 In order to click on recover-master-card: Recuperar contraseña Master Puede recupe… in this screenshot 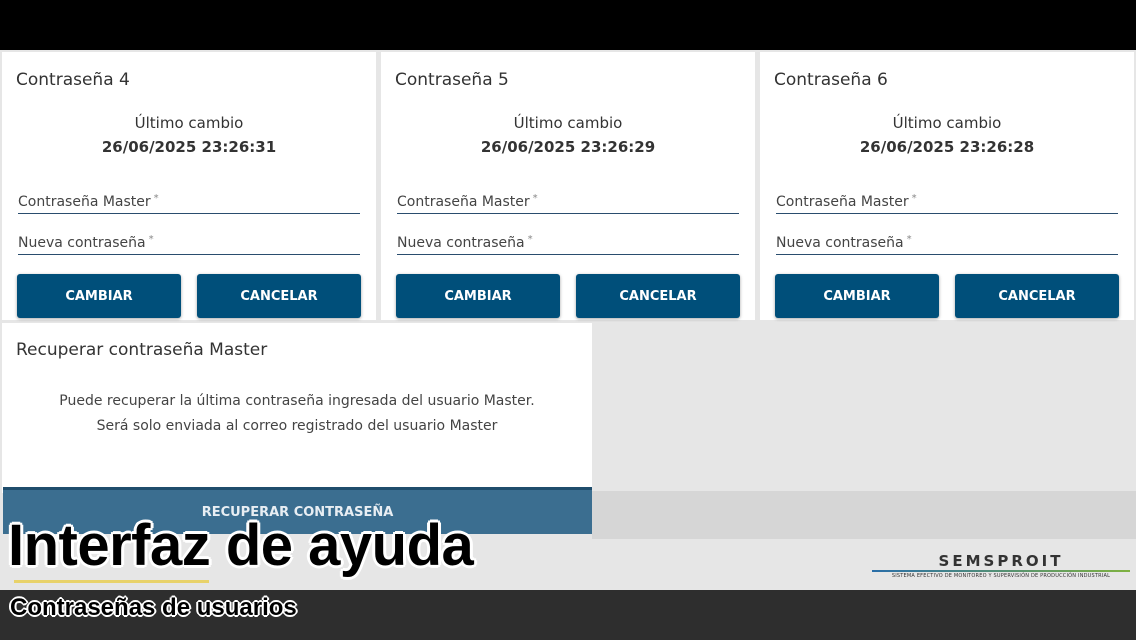, I will do `click(297, 408)`.